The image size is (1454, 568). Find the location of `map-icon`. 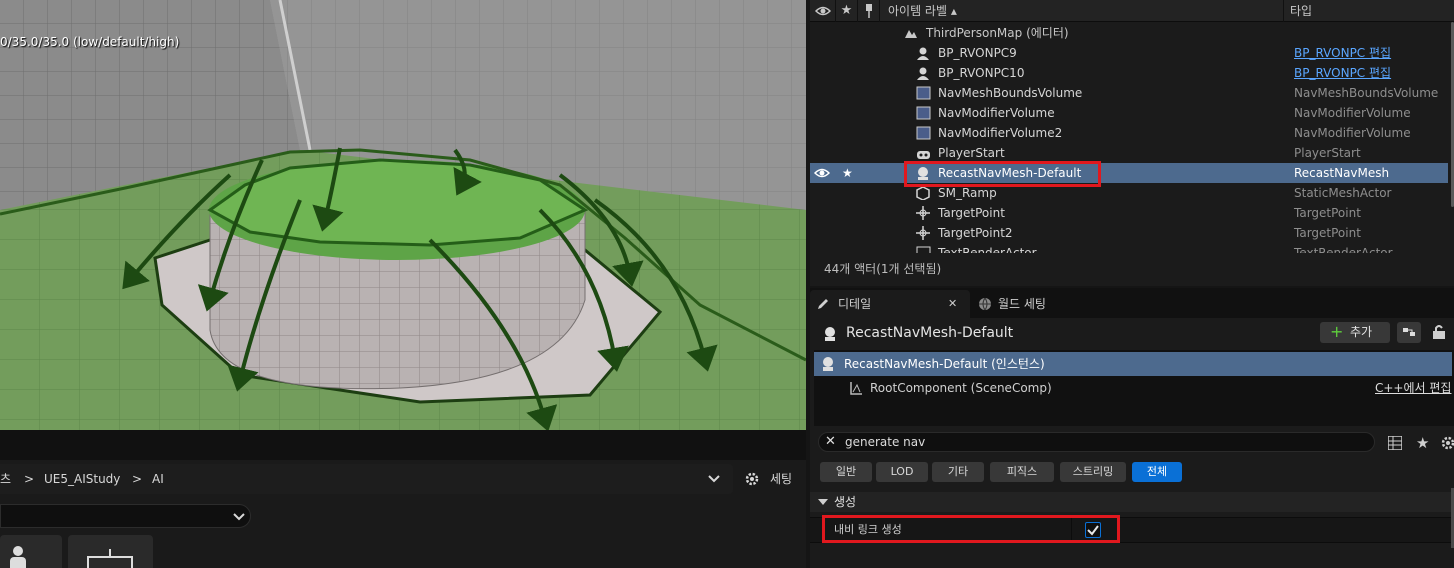

map-icon is located at coordinates (911, 34).